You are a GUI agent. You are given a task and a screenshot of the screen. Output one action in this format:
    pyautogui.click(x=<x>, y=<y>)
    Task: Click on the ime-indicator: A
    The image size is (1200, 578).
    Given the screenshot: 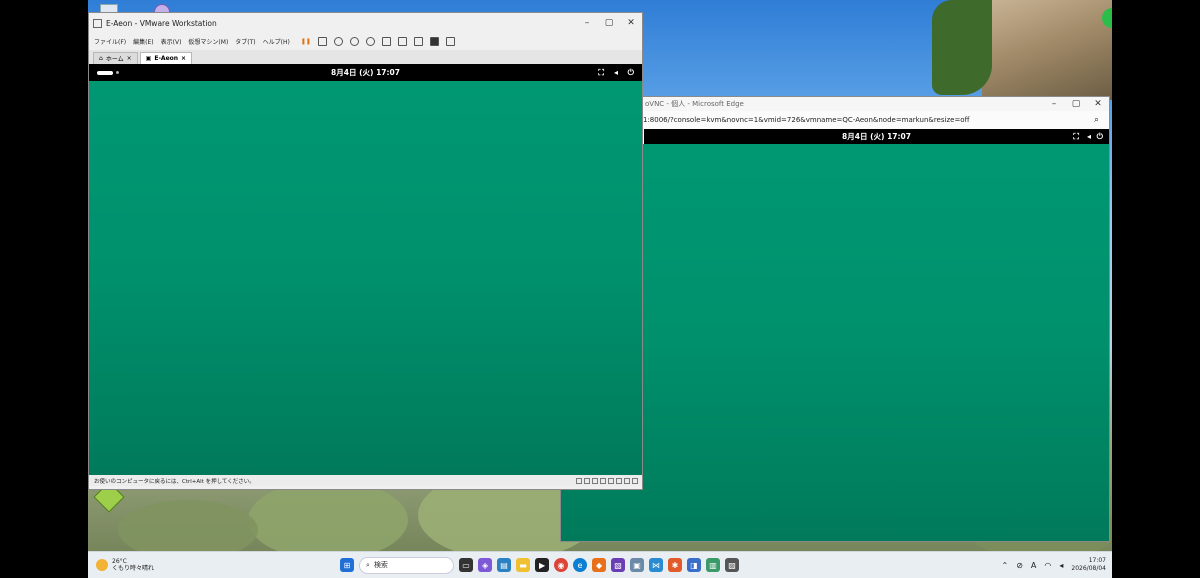 What is the action you would take?
    pyautogui.click(x=1033, y=565)
    